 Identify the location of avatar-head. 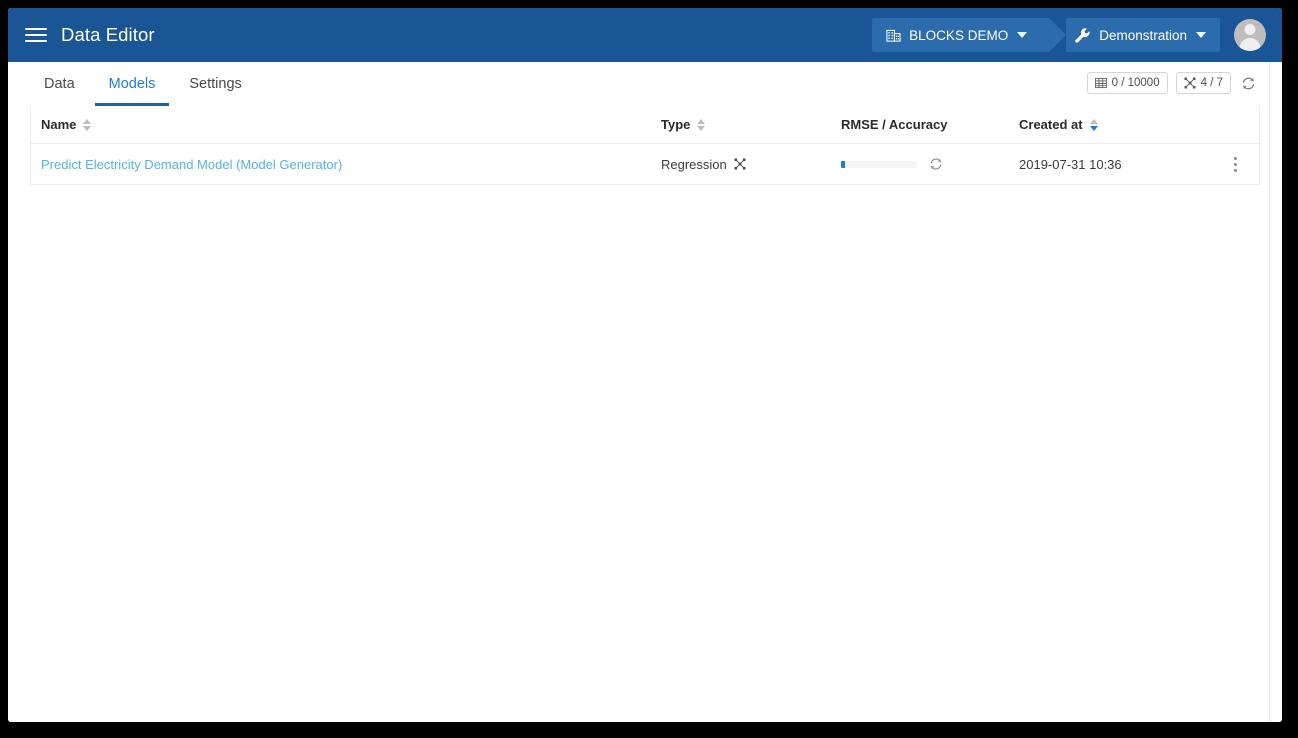
(1250, 29).